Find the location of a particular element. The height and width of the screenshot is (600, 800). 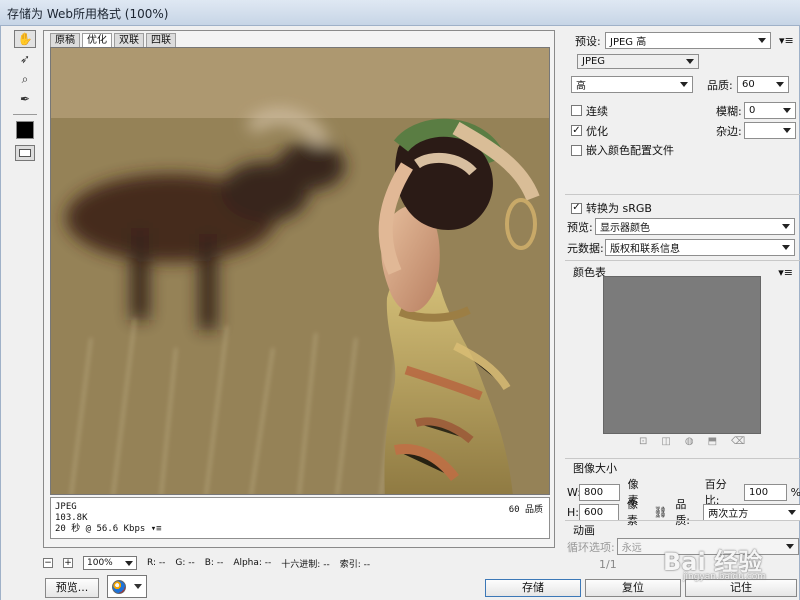

frame-counter-row: 1/1 is located at coordinates (608, 564).